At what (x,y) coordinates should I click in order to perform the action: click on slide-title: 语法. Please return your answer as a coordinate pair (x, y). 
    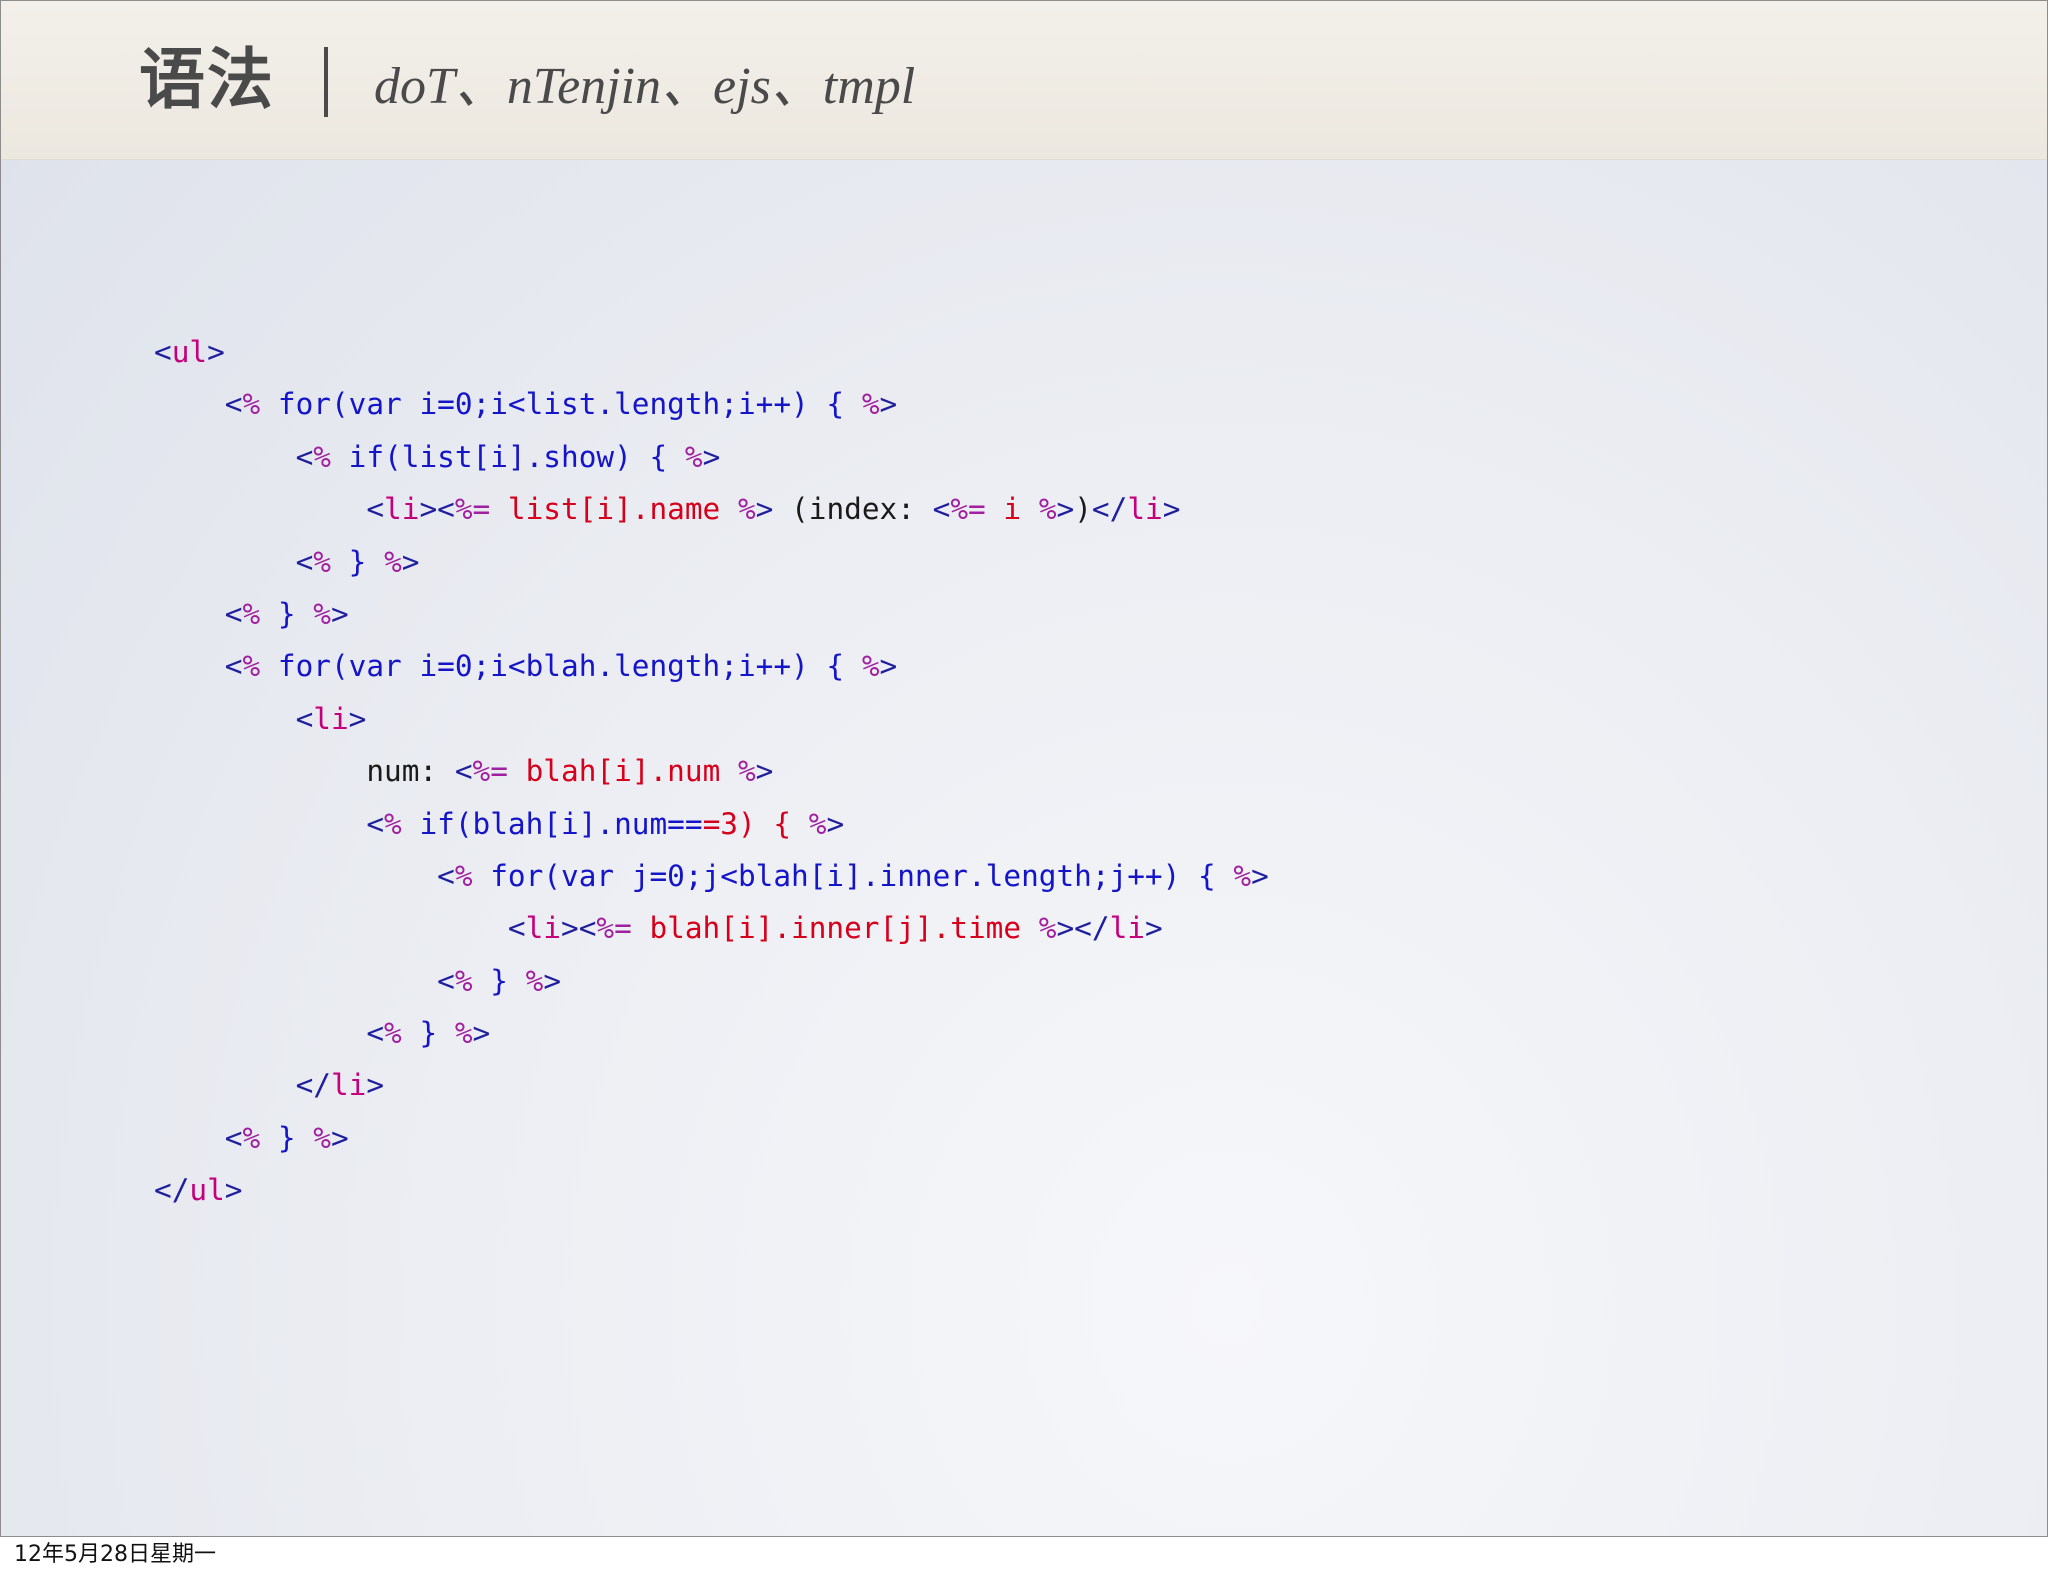
    Looking at the image, I should click on (207, 79).